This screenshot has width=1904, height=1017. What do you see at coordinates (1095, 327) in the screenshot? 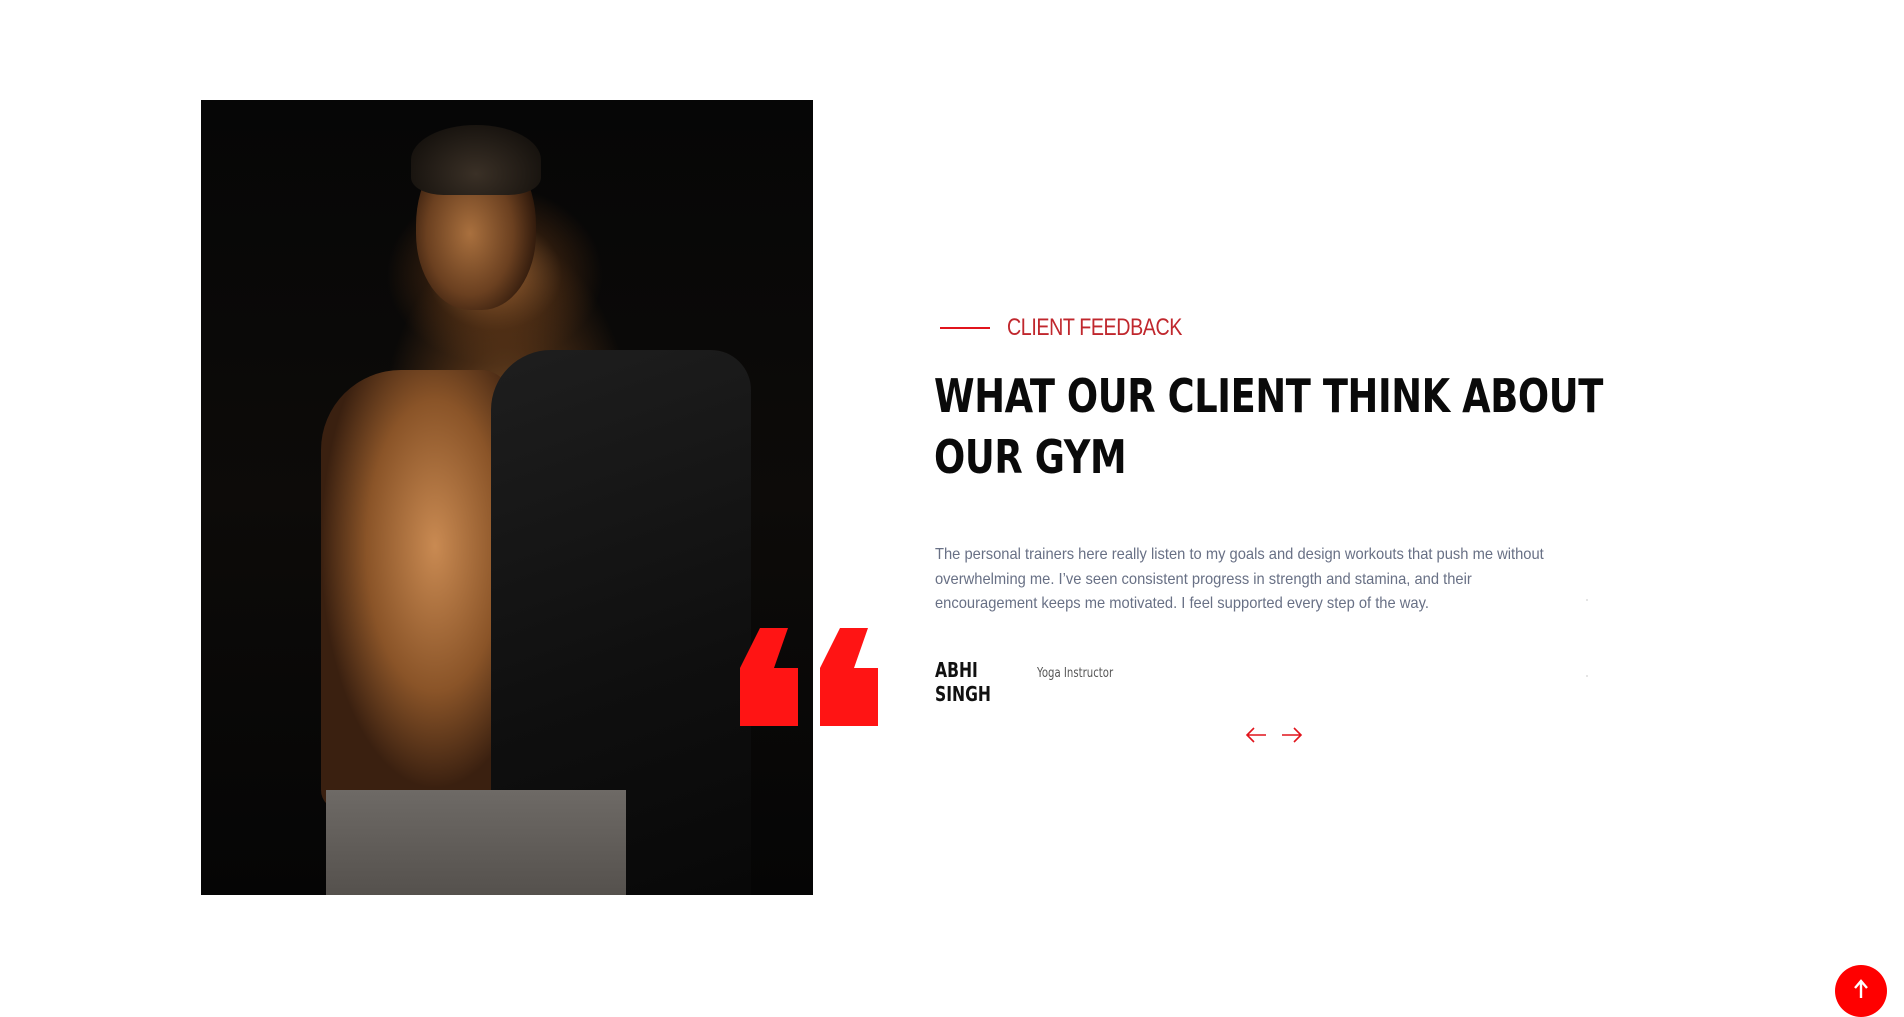
I see `eyebrow-label: CLIENT FEEDBACK` at bounding box center [1095, 327].